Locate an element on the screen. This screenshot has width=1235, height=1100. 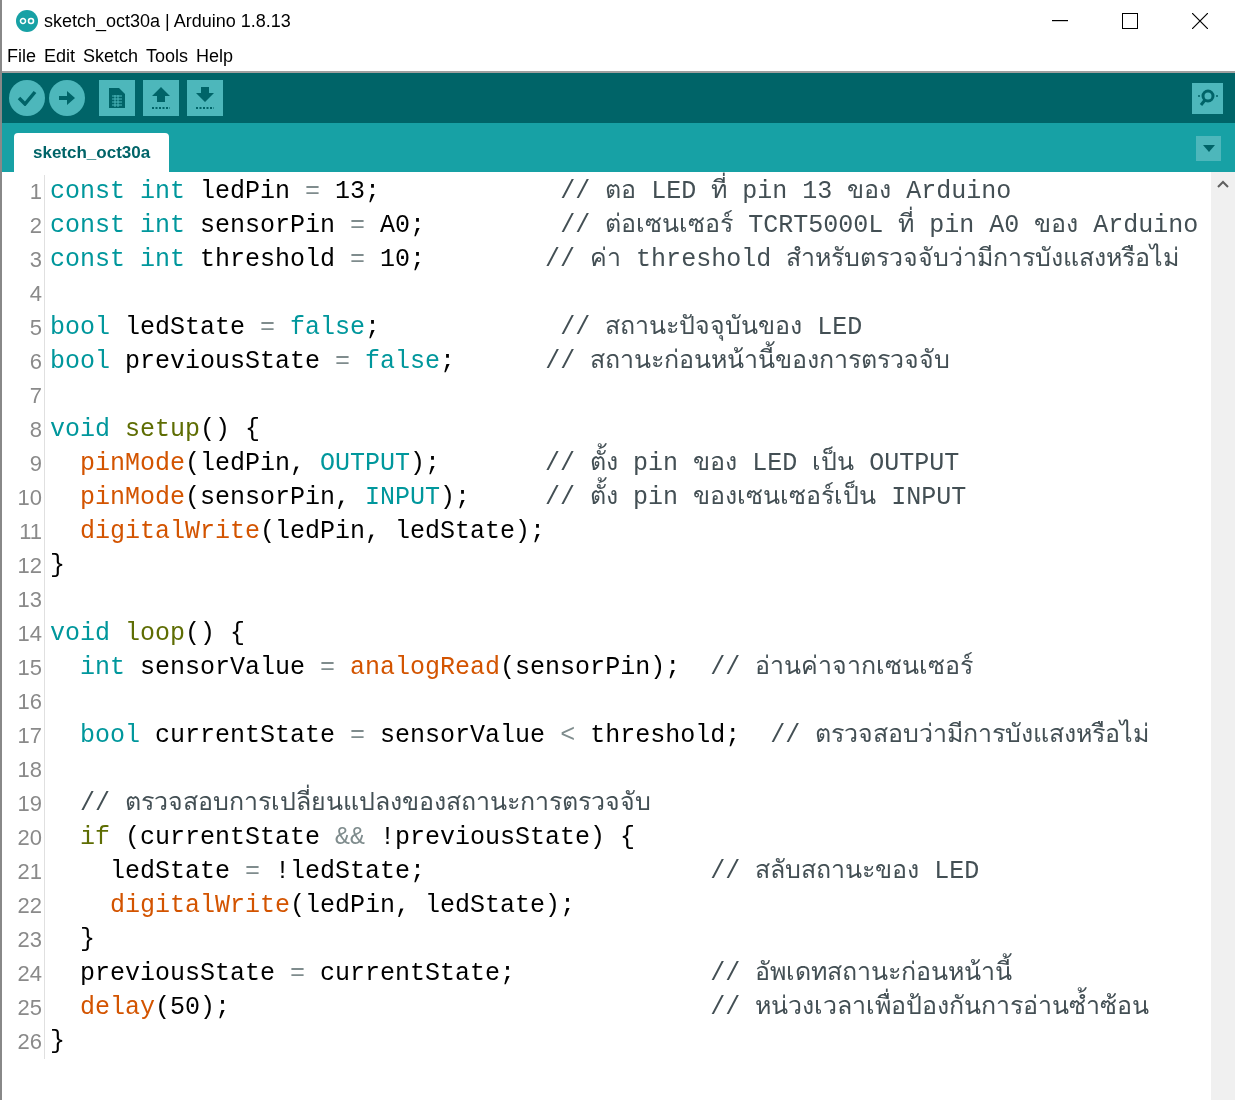
verify-button is located at coordinates (27, 98).